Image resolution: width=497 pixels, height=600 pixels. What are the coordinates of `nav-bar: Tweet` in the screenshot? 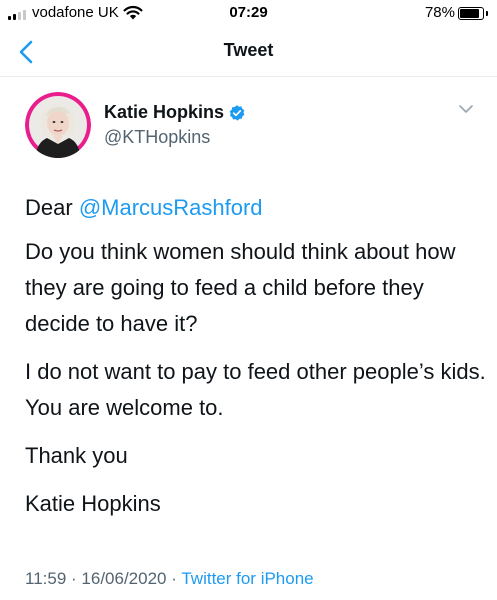 It's located at (248, 52).